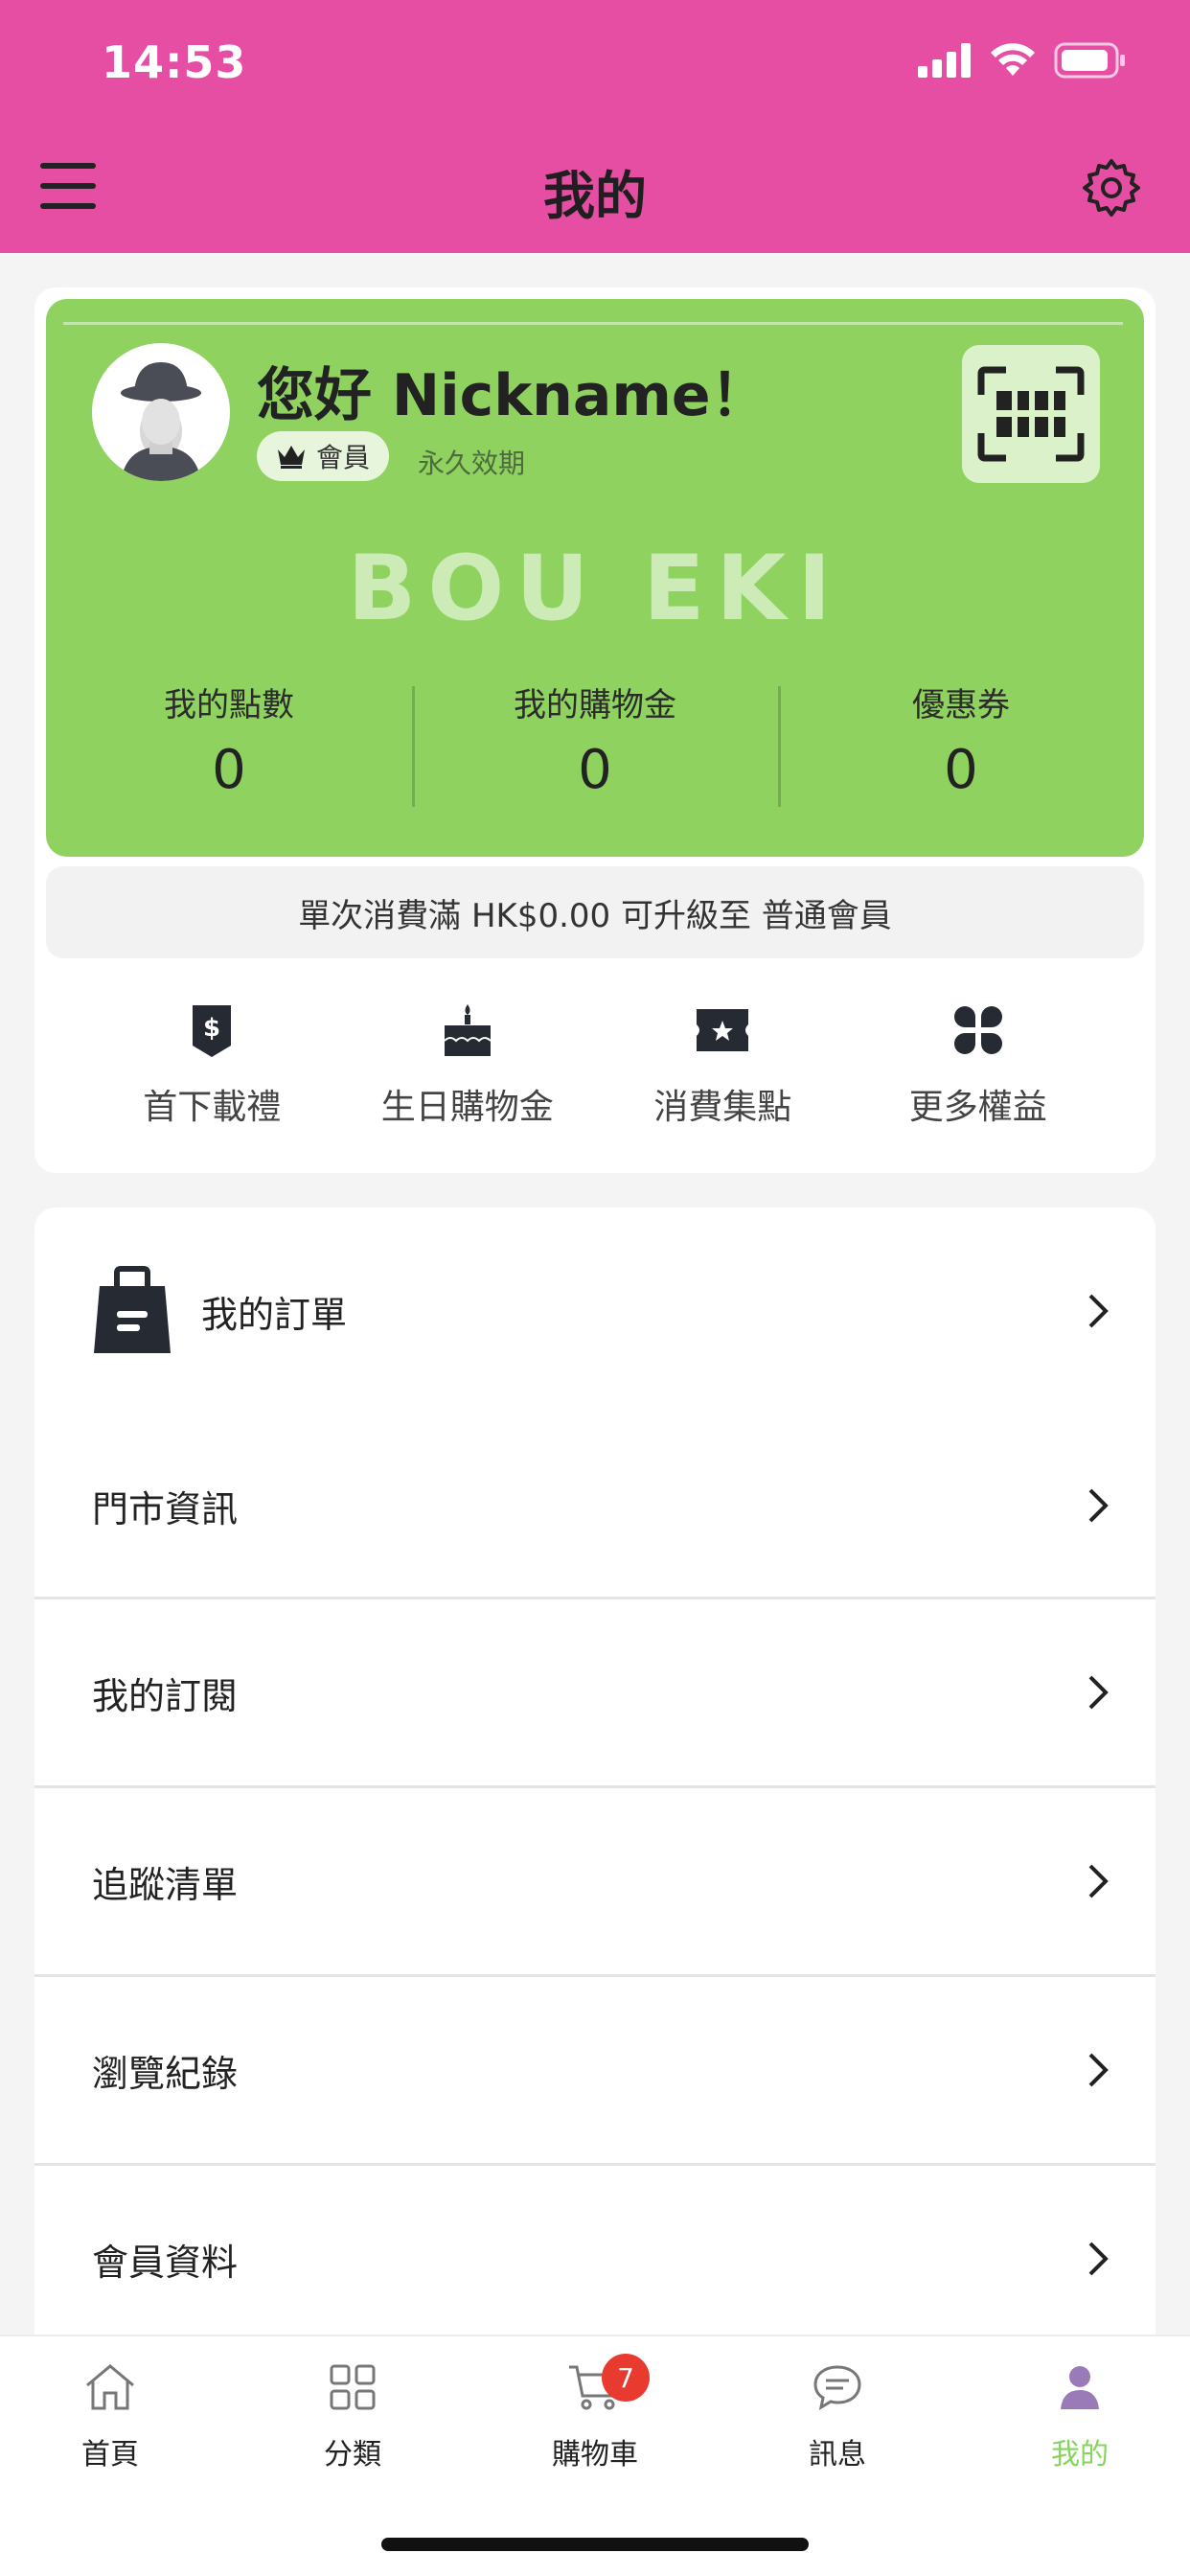 This screenshot has height=2576, width=1190. Describe the element at coordinates (723, 1030) in the screenshot. I see `star-ticket-icon` at that location.